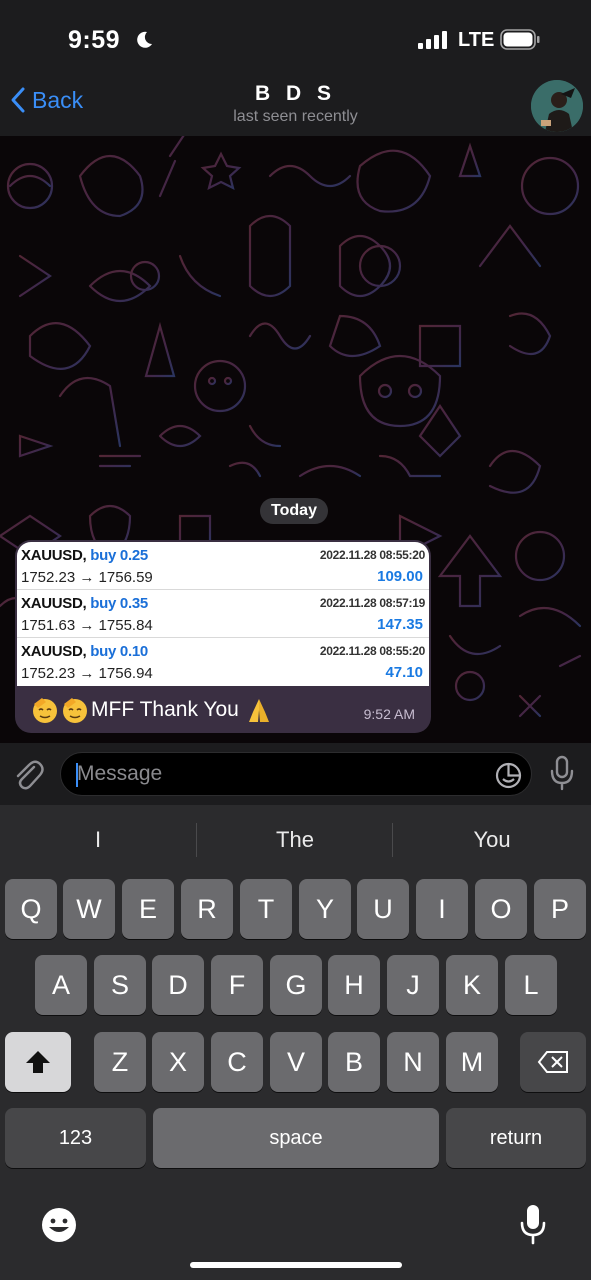 This screenshot has width=591, height=1280. I want to click on dictation-microphone-icon, so click(533, 1224).